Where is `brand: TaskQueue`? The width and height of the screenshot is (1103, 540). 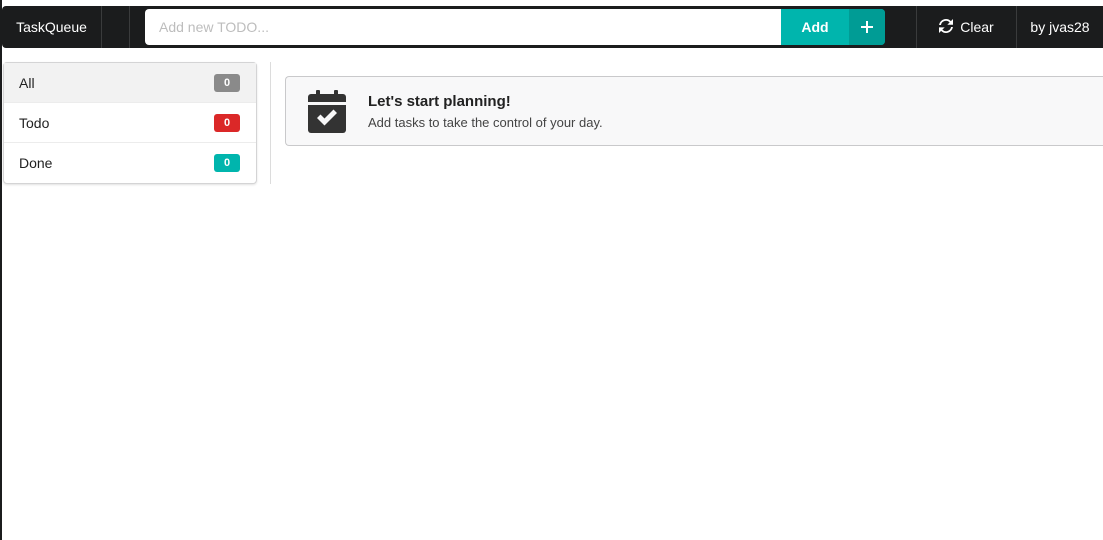
brand: TaskQueue is located at coordinates (52, 27).